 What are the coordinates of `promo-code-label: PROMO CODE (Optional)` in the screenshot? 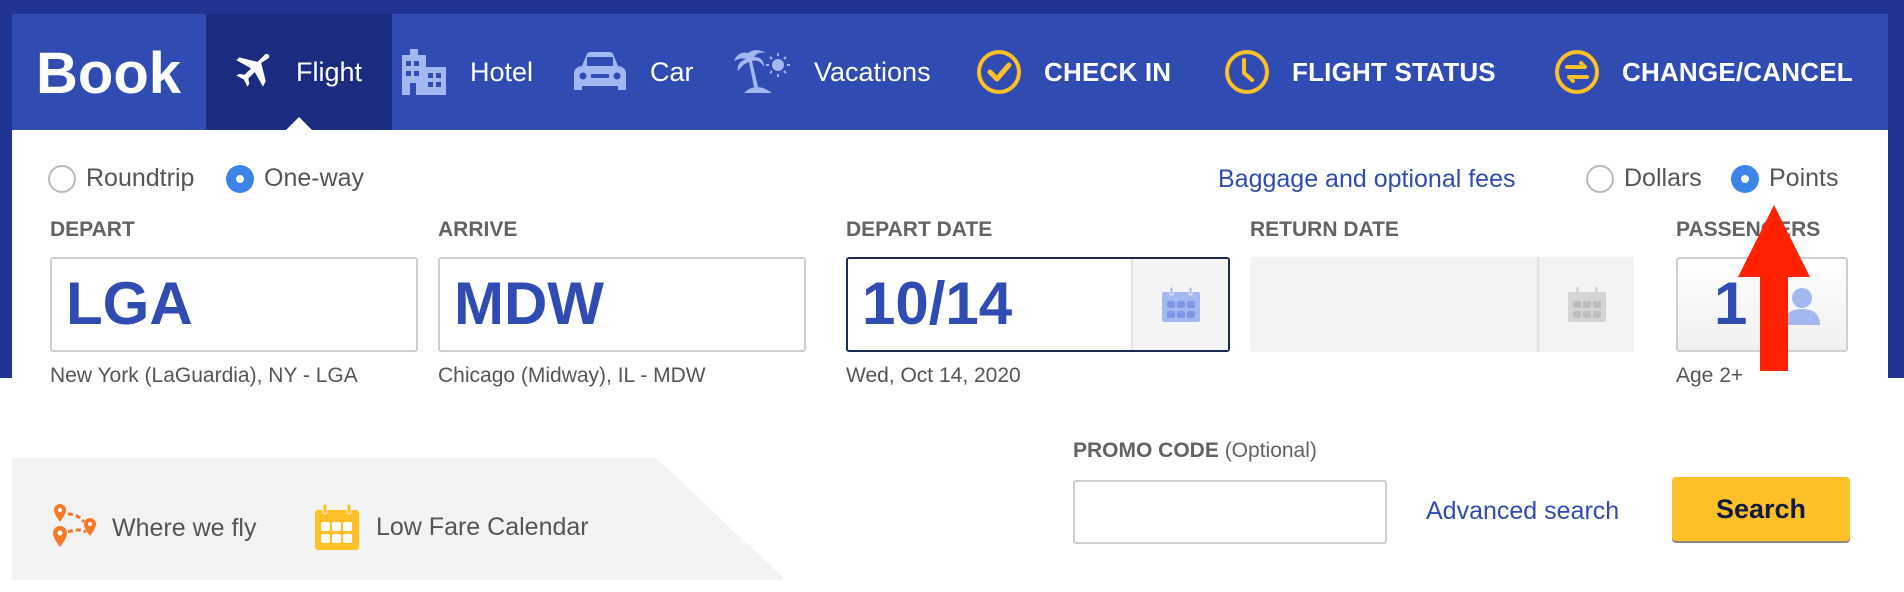 It's located at (1195, 451).